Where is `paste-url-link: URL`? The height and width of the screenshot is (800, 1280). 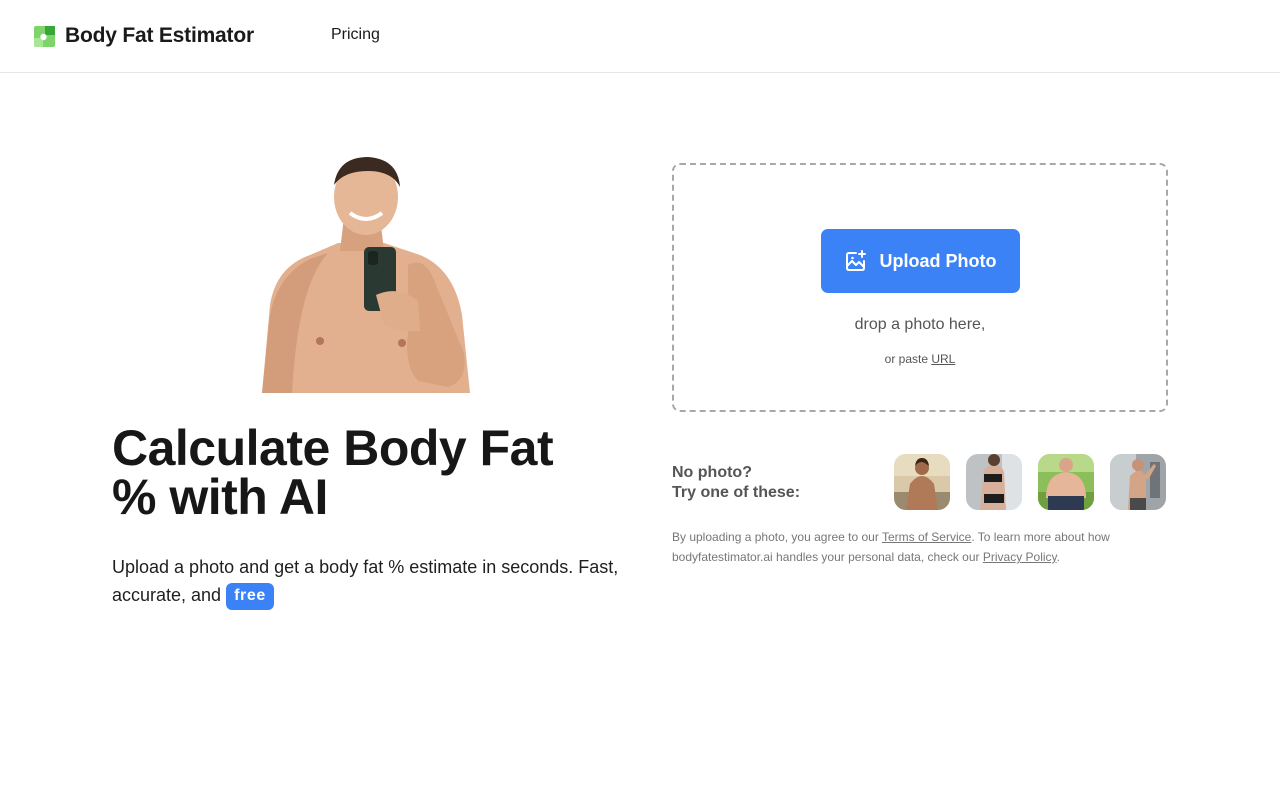 paste-url-link: URL is located at coordinates (943, 359).